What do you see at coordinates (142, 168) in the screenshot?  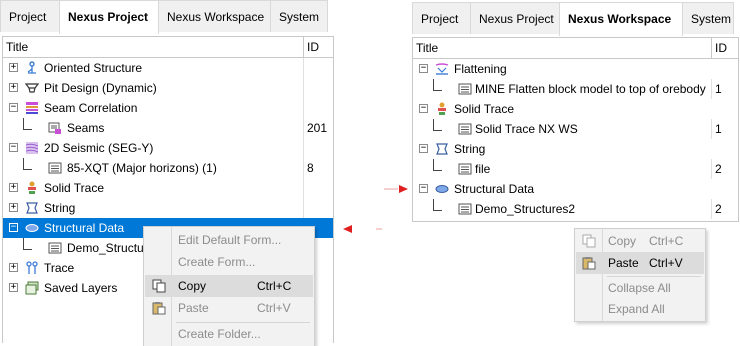 I see `tree-row-label: 85-XQT (Major horizons) (1)` at bounding box center [142, 168].